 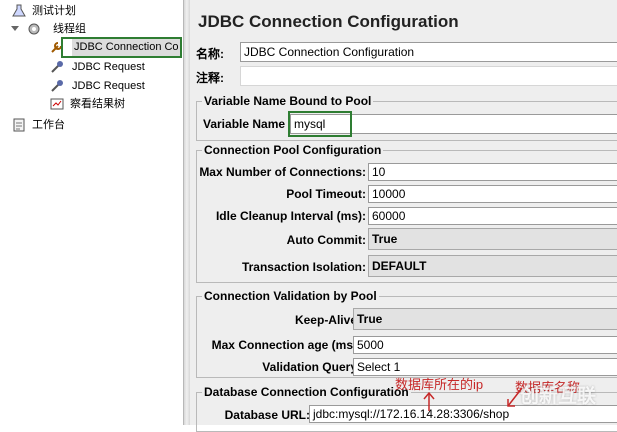 What do you see at coordinates (326, 194) in the screenshot?
I see `pool-timeout-label: Pool Timeout:` at bounding box center [326, 194].